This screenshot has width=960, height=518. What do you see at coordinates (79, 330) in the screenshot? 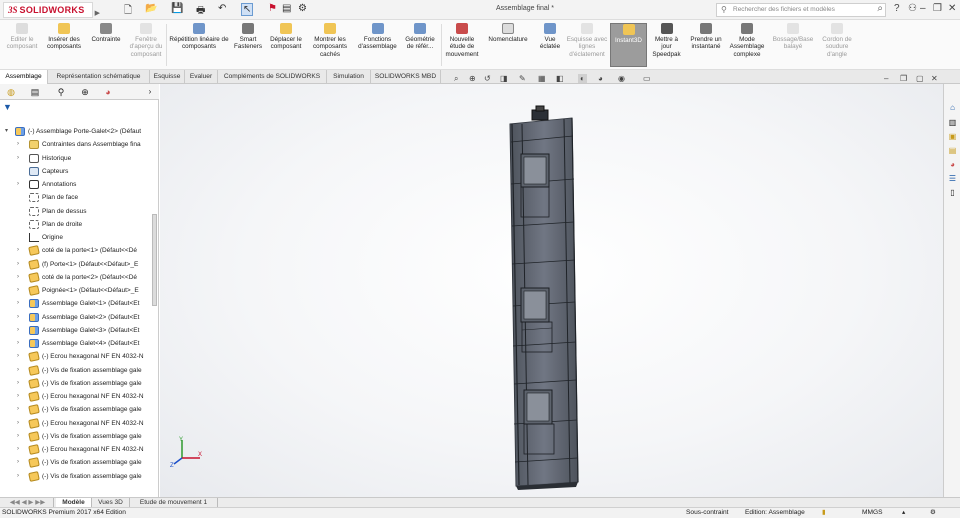
I see `tree-item: › Assemblage Galet<3> (Défaut<Et` at bounding box center [79, 330].